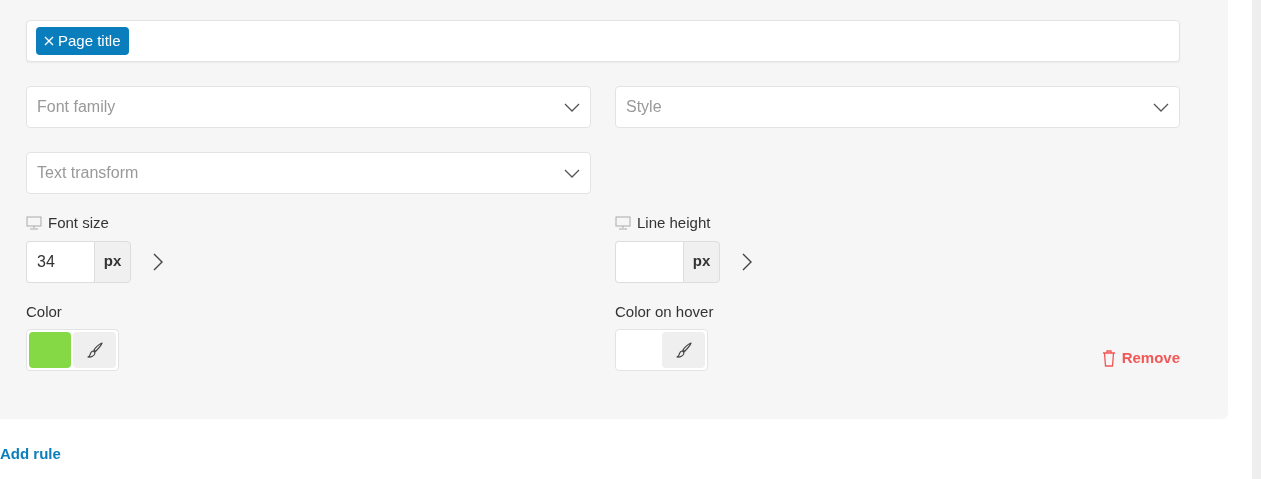 This screenshot has height=479, width=1261. I want to click on color-swatch, so click(50, 350).